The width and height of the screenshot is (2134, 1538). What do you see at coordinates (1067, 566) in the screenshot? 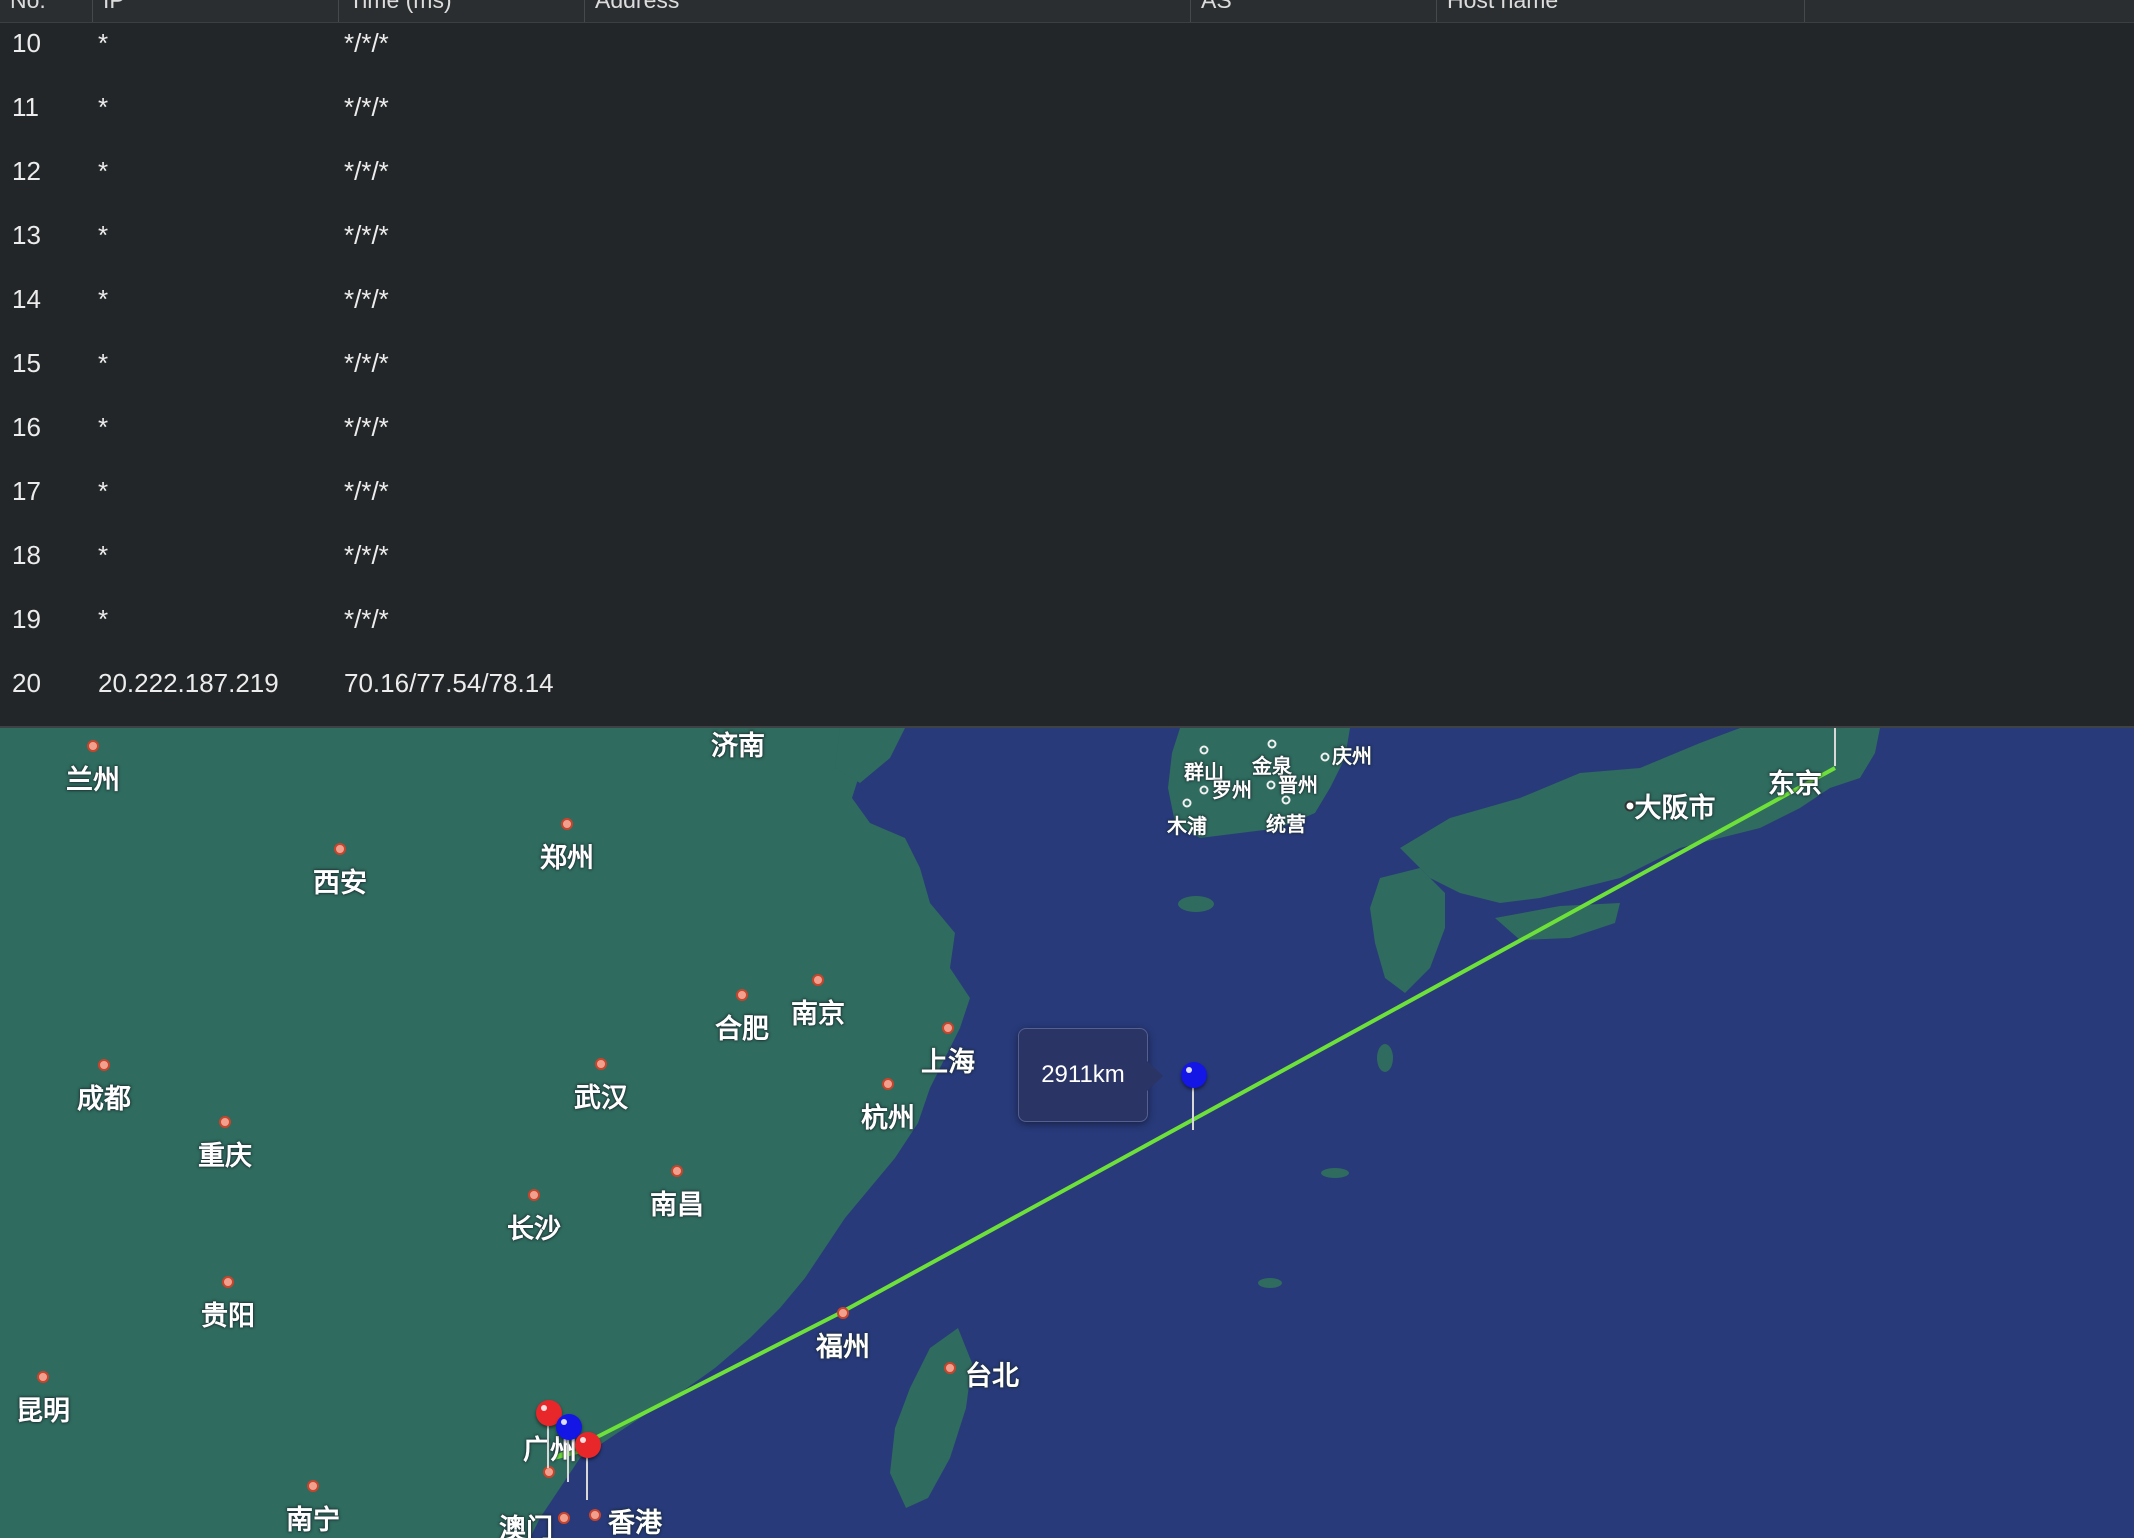
I see `table-row: 18 * */*/*` at bounding box center [1067, 566].